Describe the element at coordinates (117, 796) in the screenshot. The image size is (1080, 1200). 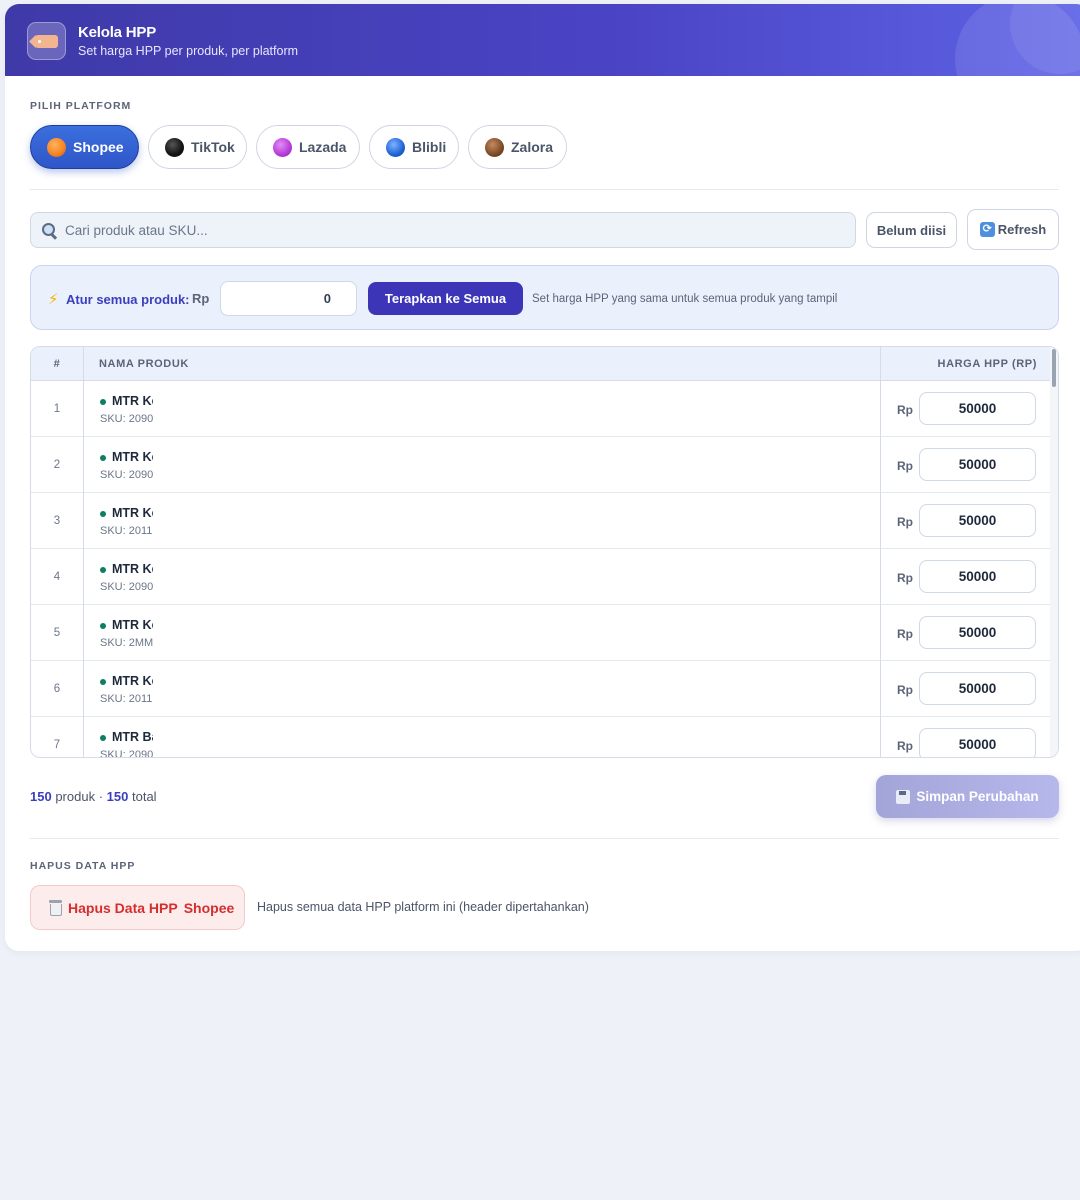
I see `total-count: 150` at that location.